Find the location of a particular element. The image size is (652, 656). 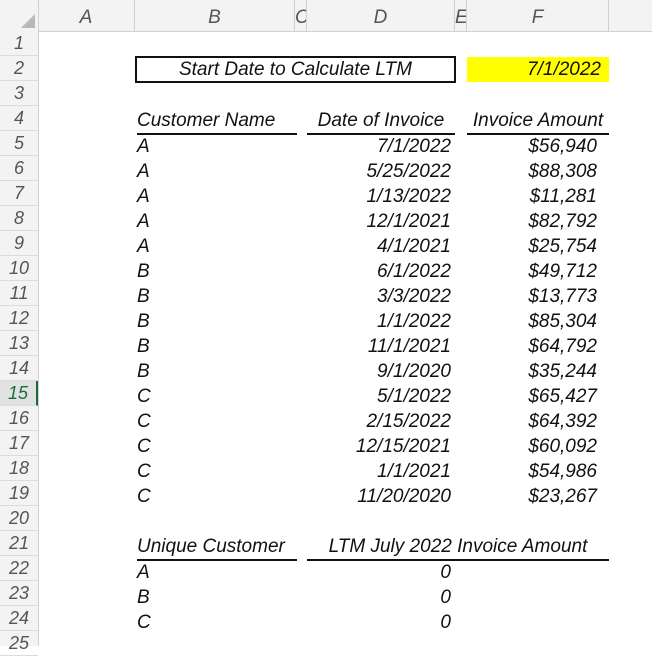

row-header-3: 3 is located at coordinates (19, 93).